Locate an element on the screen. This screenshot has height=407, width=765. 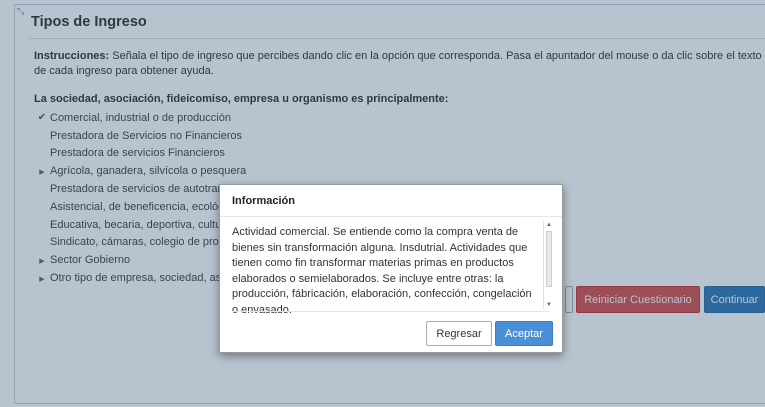
modal-footer-divider is located at coordinates (391, 311).